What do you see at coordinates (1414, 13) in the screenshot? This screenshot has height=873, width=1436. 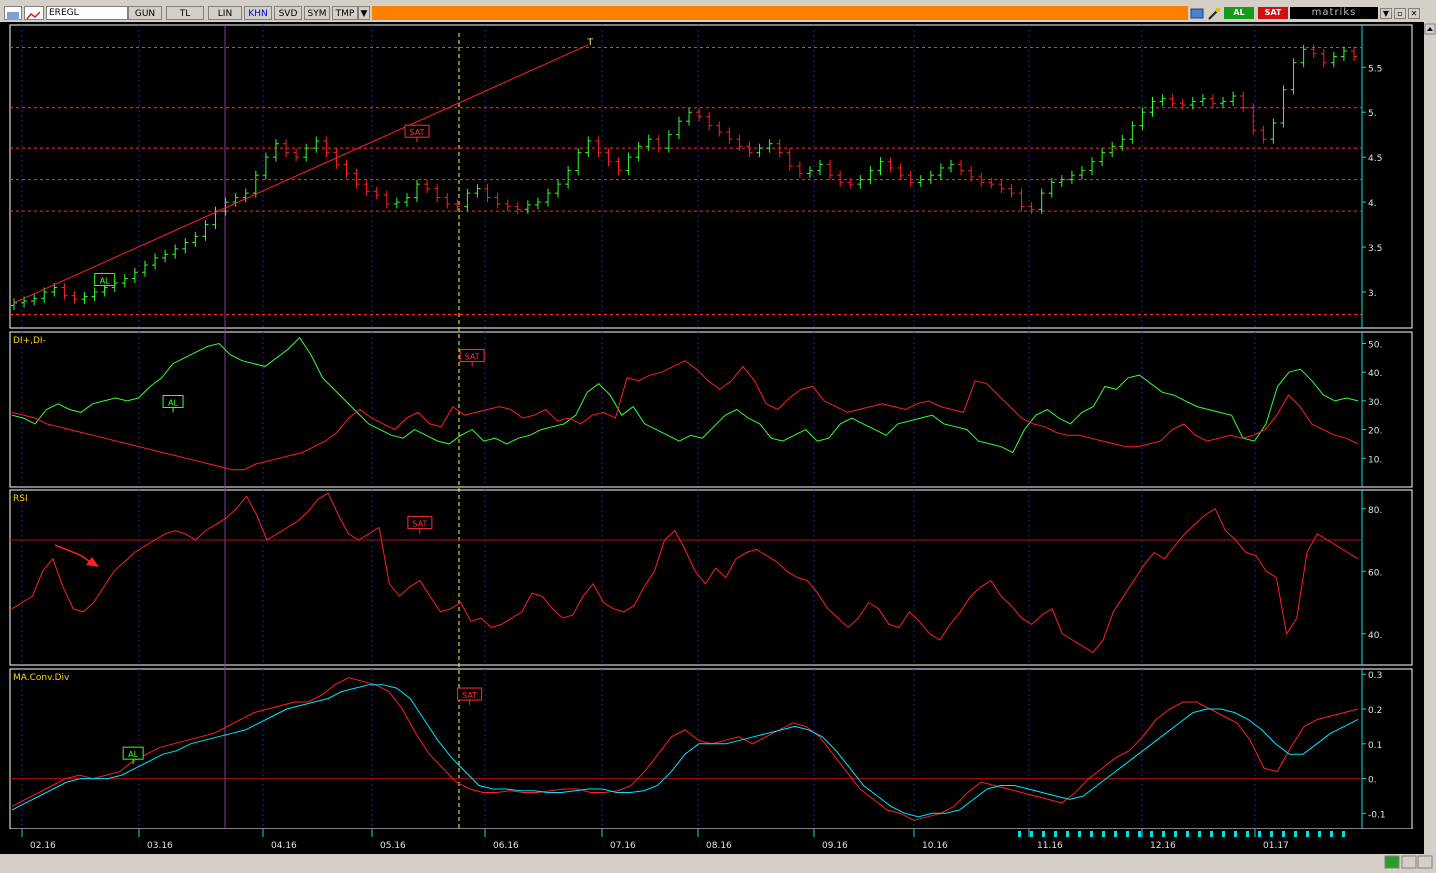 I see `close-button: ✕` at bounding box center [1414, 13].